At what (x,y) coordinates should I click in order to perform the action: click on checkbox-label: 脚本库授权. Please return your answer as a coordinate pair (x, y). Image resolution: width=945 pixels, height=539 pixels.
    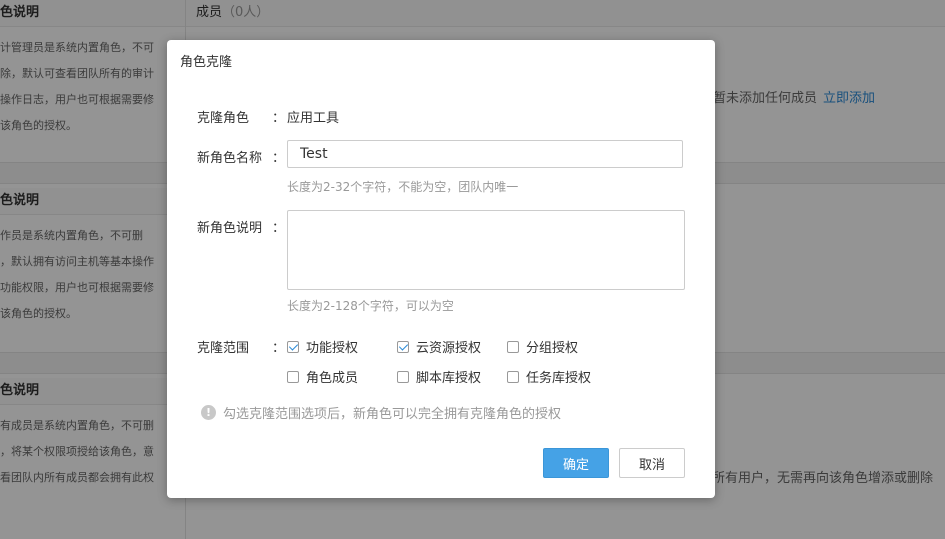
    Looking at the image, I should click on (449, 378).